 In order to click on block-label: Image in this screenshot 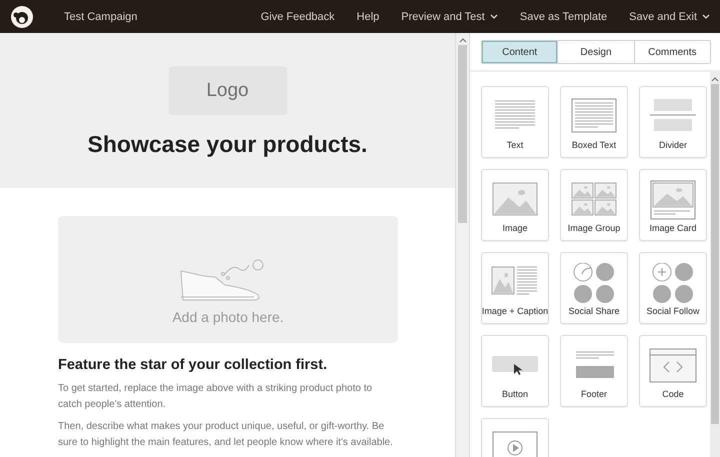, I will do `click(515, 228)`.